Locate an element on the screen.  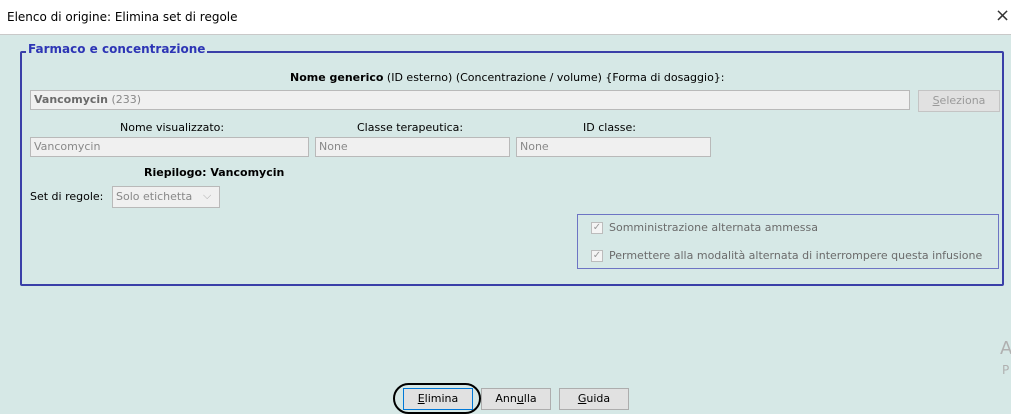
summary-label: Riepilogo: Vancomycin is located at coordinates (214, 172).